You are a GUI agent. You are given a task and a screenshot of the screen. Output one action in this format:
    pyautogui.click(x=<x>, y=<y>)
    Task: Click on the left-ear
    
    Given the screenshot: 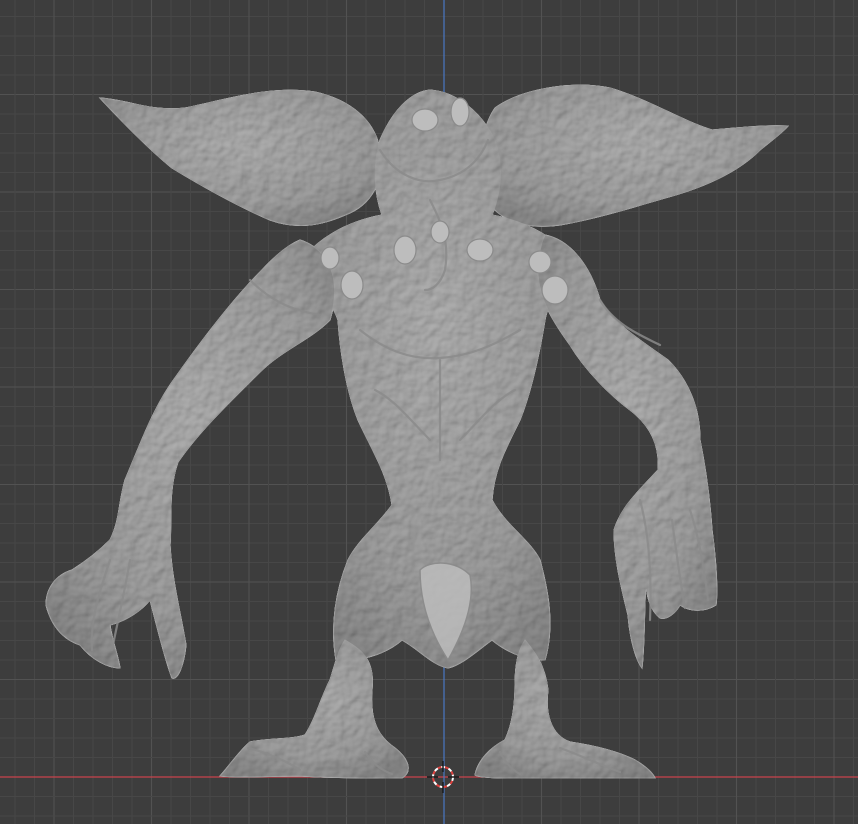 What is the action you would take?
    pyautogui.click(x=240, y=157)
    